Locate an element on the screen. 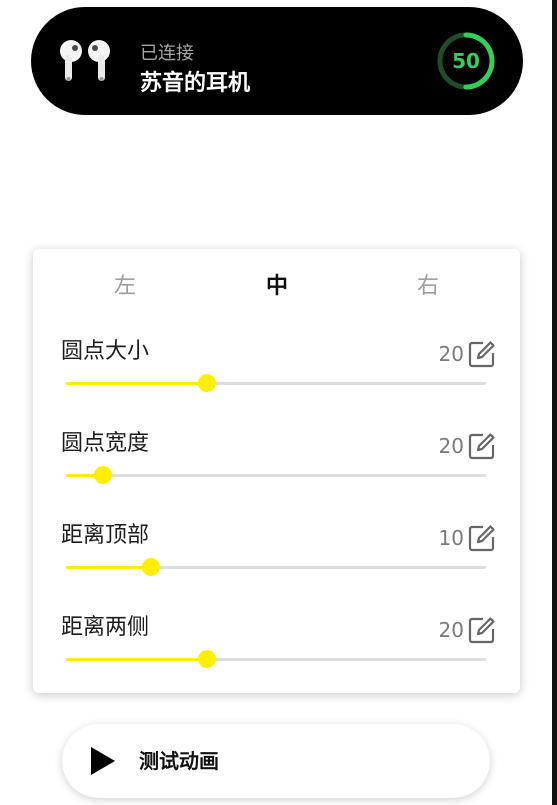 This screenshot has height=805, width=557. slider-dot-size is located at coordinates (276, 383).